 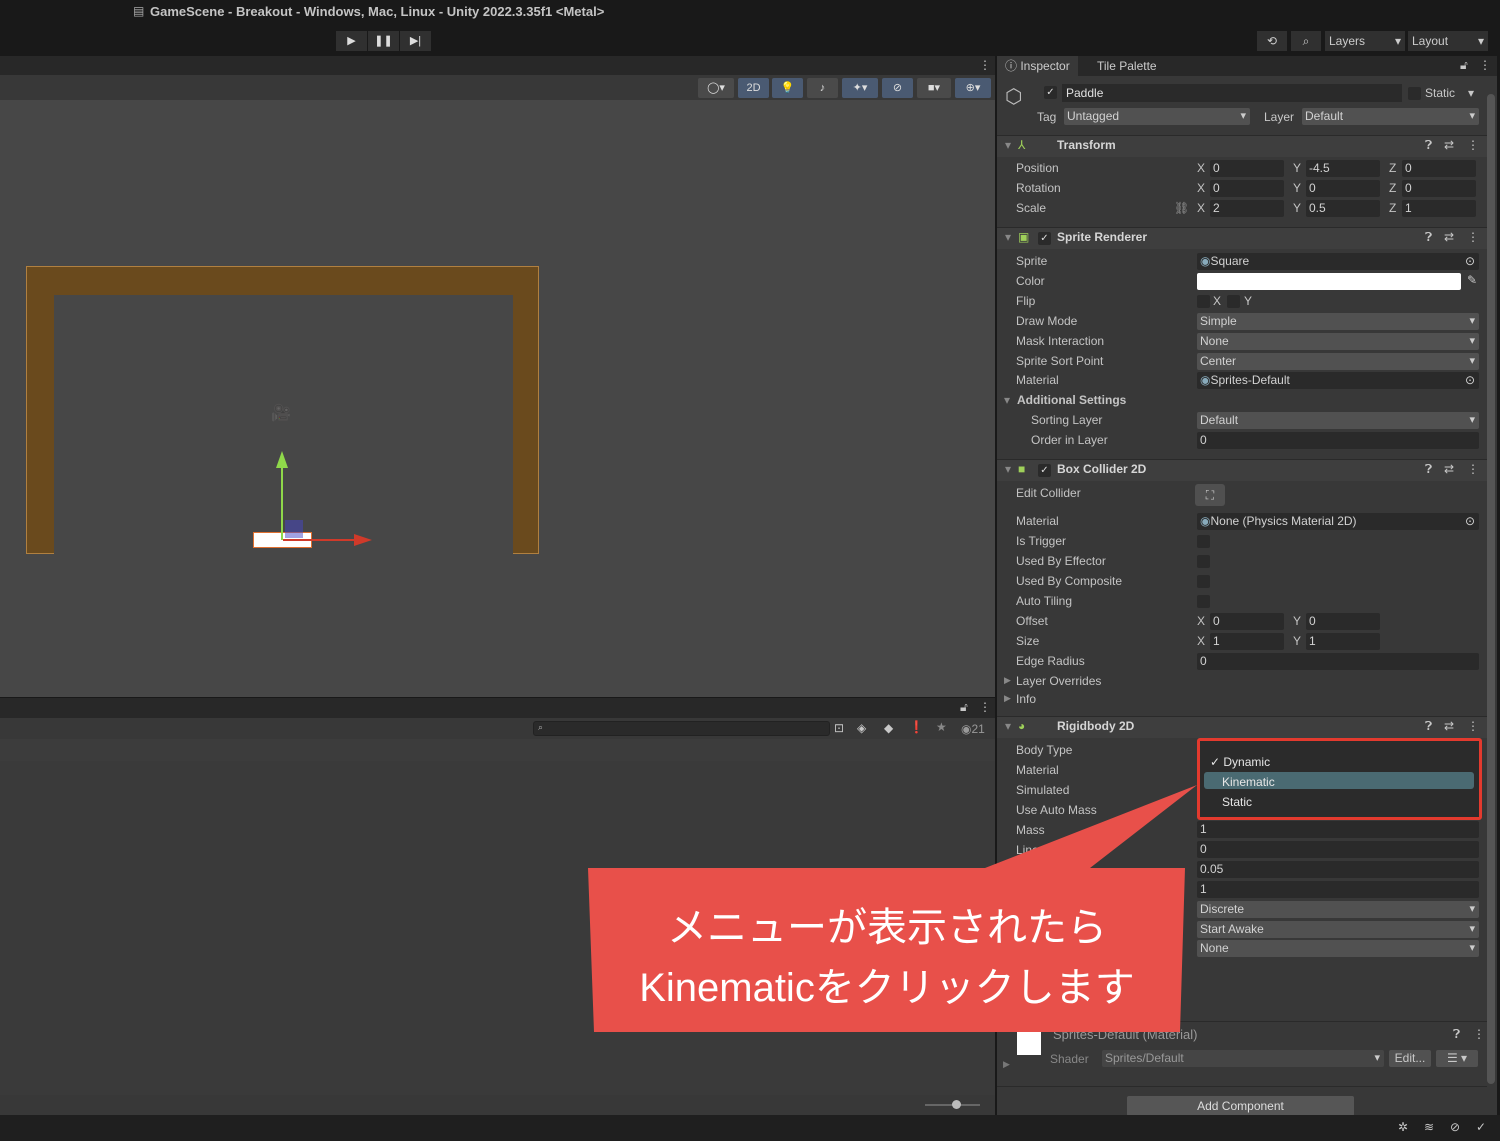 What do you see at coordinates (1127, 66) in the screenshot?
I see `tab-tile-palette: Tile Palette` at bounding box center [1127, 66].